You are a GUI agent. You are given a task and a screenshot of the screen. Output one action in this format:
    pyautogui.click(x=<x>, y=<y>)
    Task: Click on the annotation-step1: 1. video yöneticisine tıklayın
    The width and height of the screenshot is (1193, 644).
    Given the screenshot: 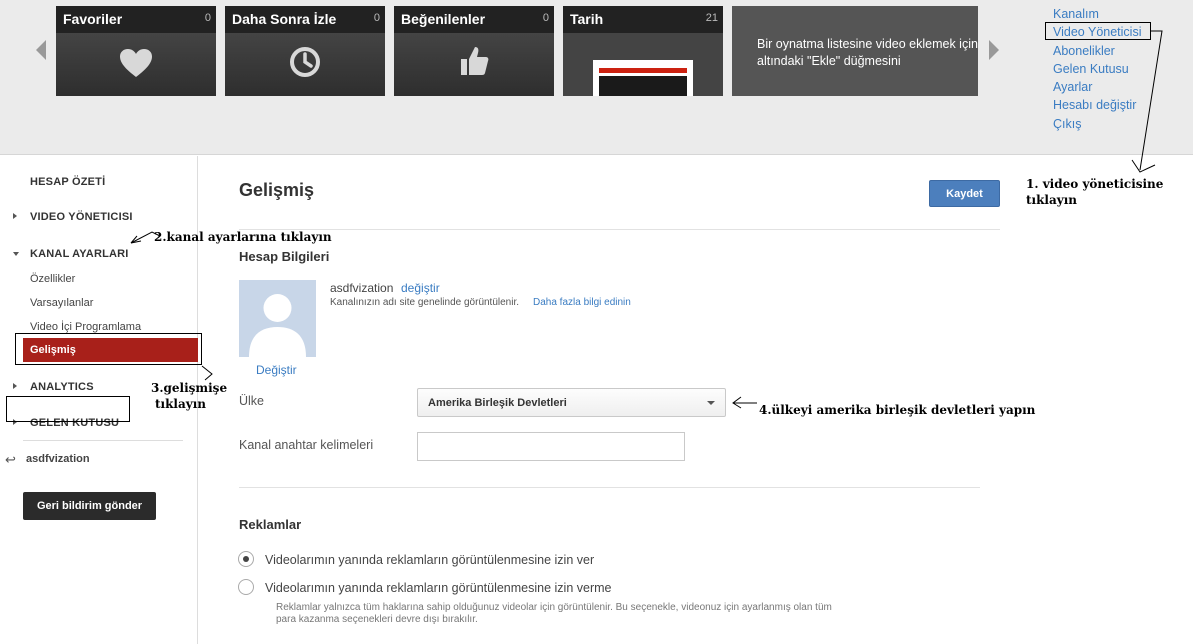 What is the action you would take?
    pyautogui.click(x=1094, y=192)
    